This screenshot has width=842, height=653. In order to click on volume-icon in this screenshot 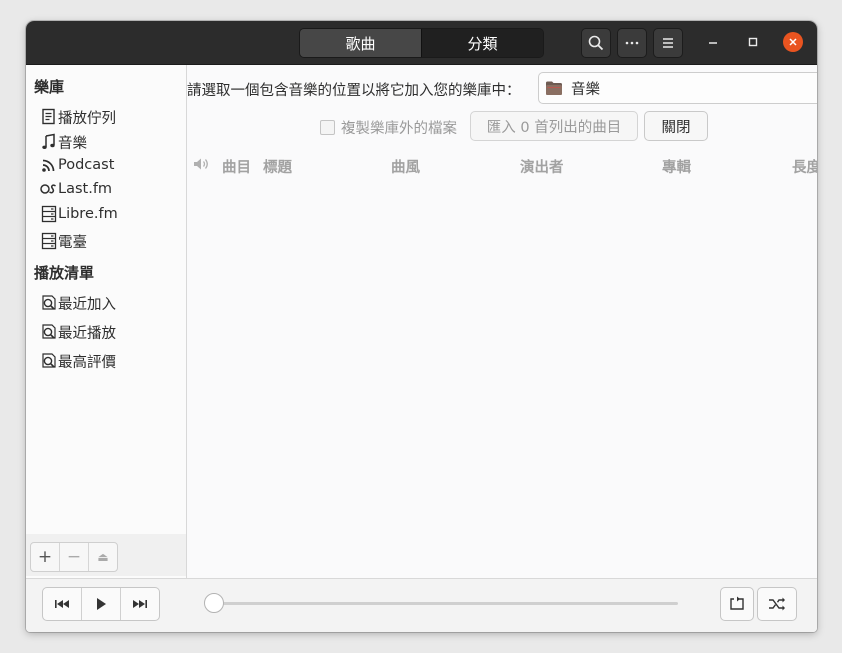, I will do `click(201, 166)`.